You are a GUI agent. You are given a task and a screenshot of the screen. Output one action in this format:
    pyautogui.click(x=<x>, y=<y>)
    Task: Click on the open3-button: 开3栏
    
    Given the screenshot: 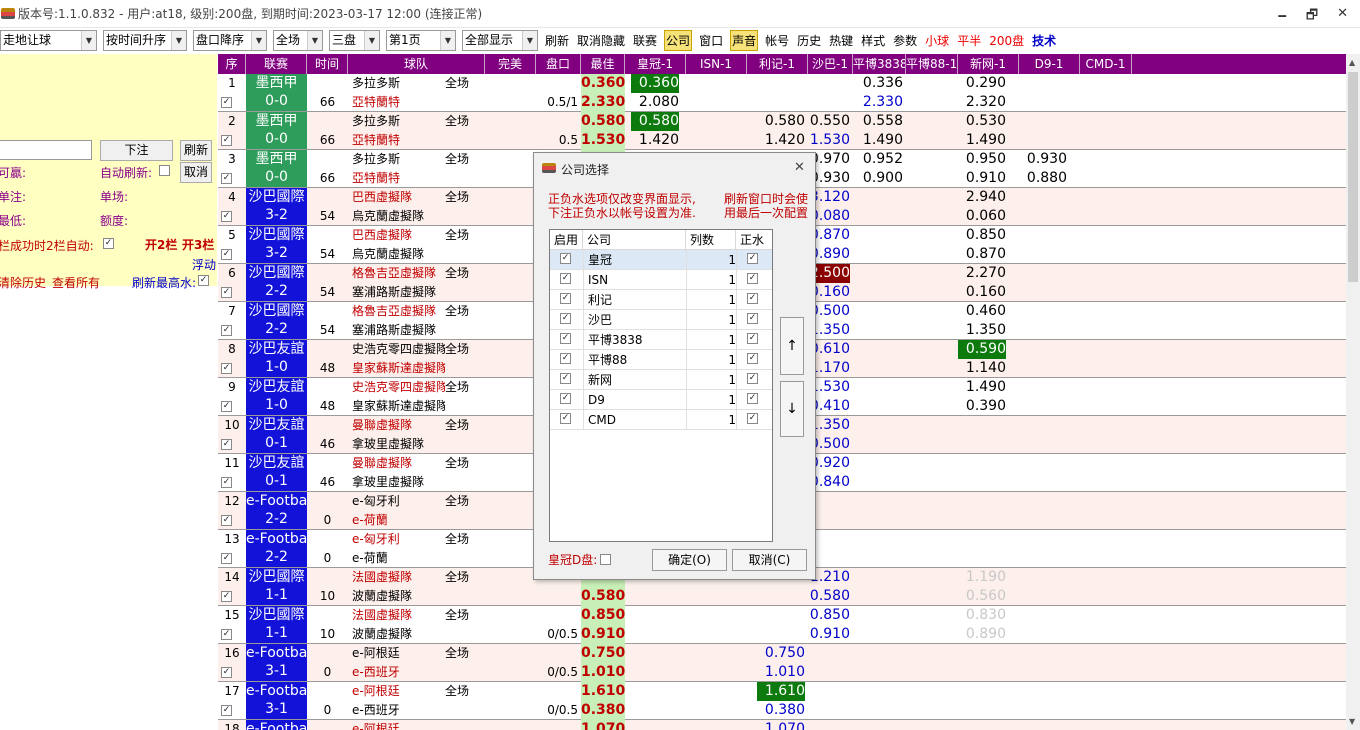 What is the action you would take?
    pyautogui.click(x=198, y=244)
    